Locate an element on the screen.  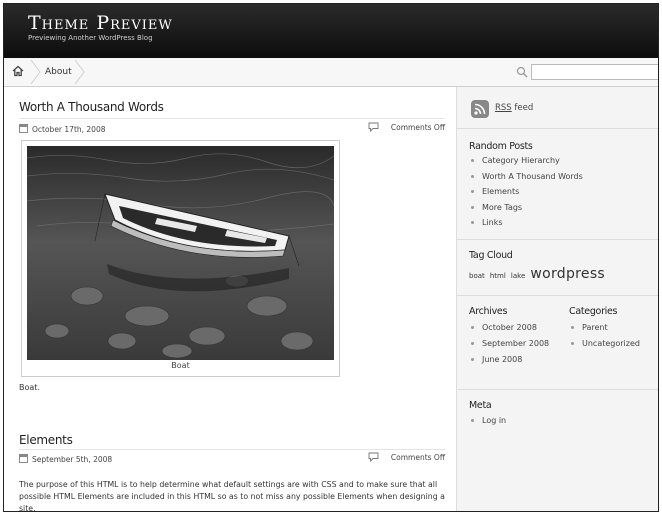
meta-heading: Meta is located at coordinates (480, 405).